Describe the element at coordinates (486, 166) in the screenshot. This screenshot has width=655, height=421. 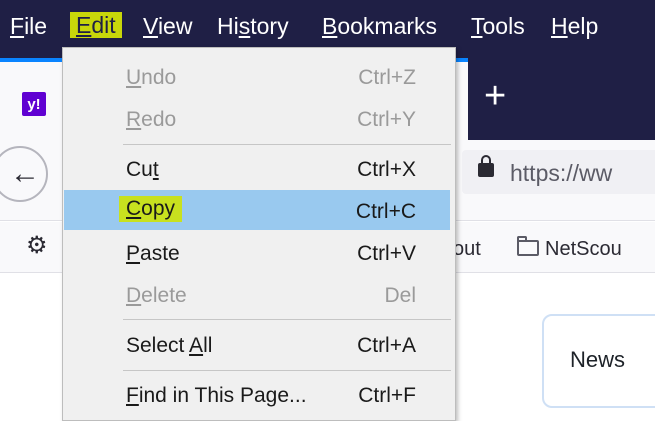
I see `lock-icon` at that location.